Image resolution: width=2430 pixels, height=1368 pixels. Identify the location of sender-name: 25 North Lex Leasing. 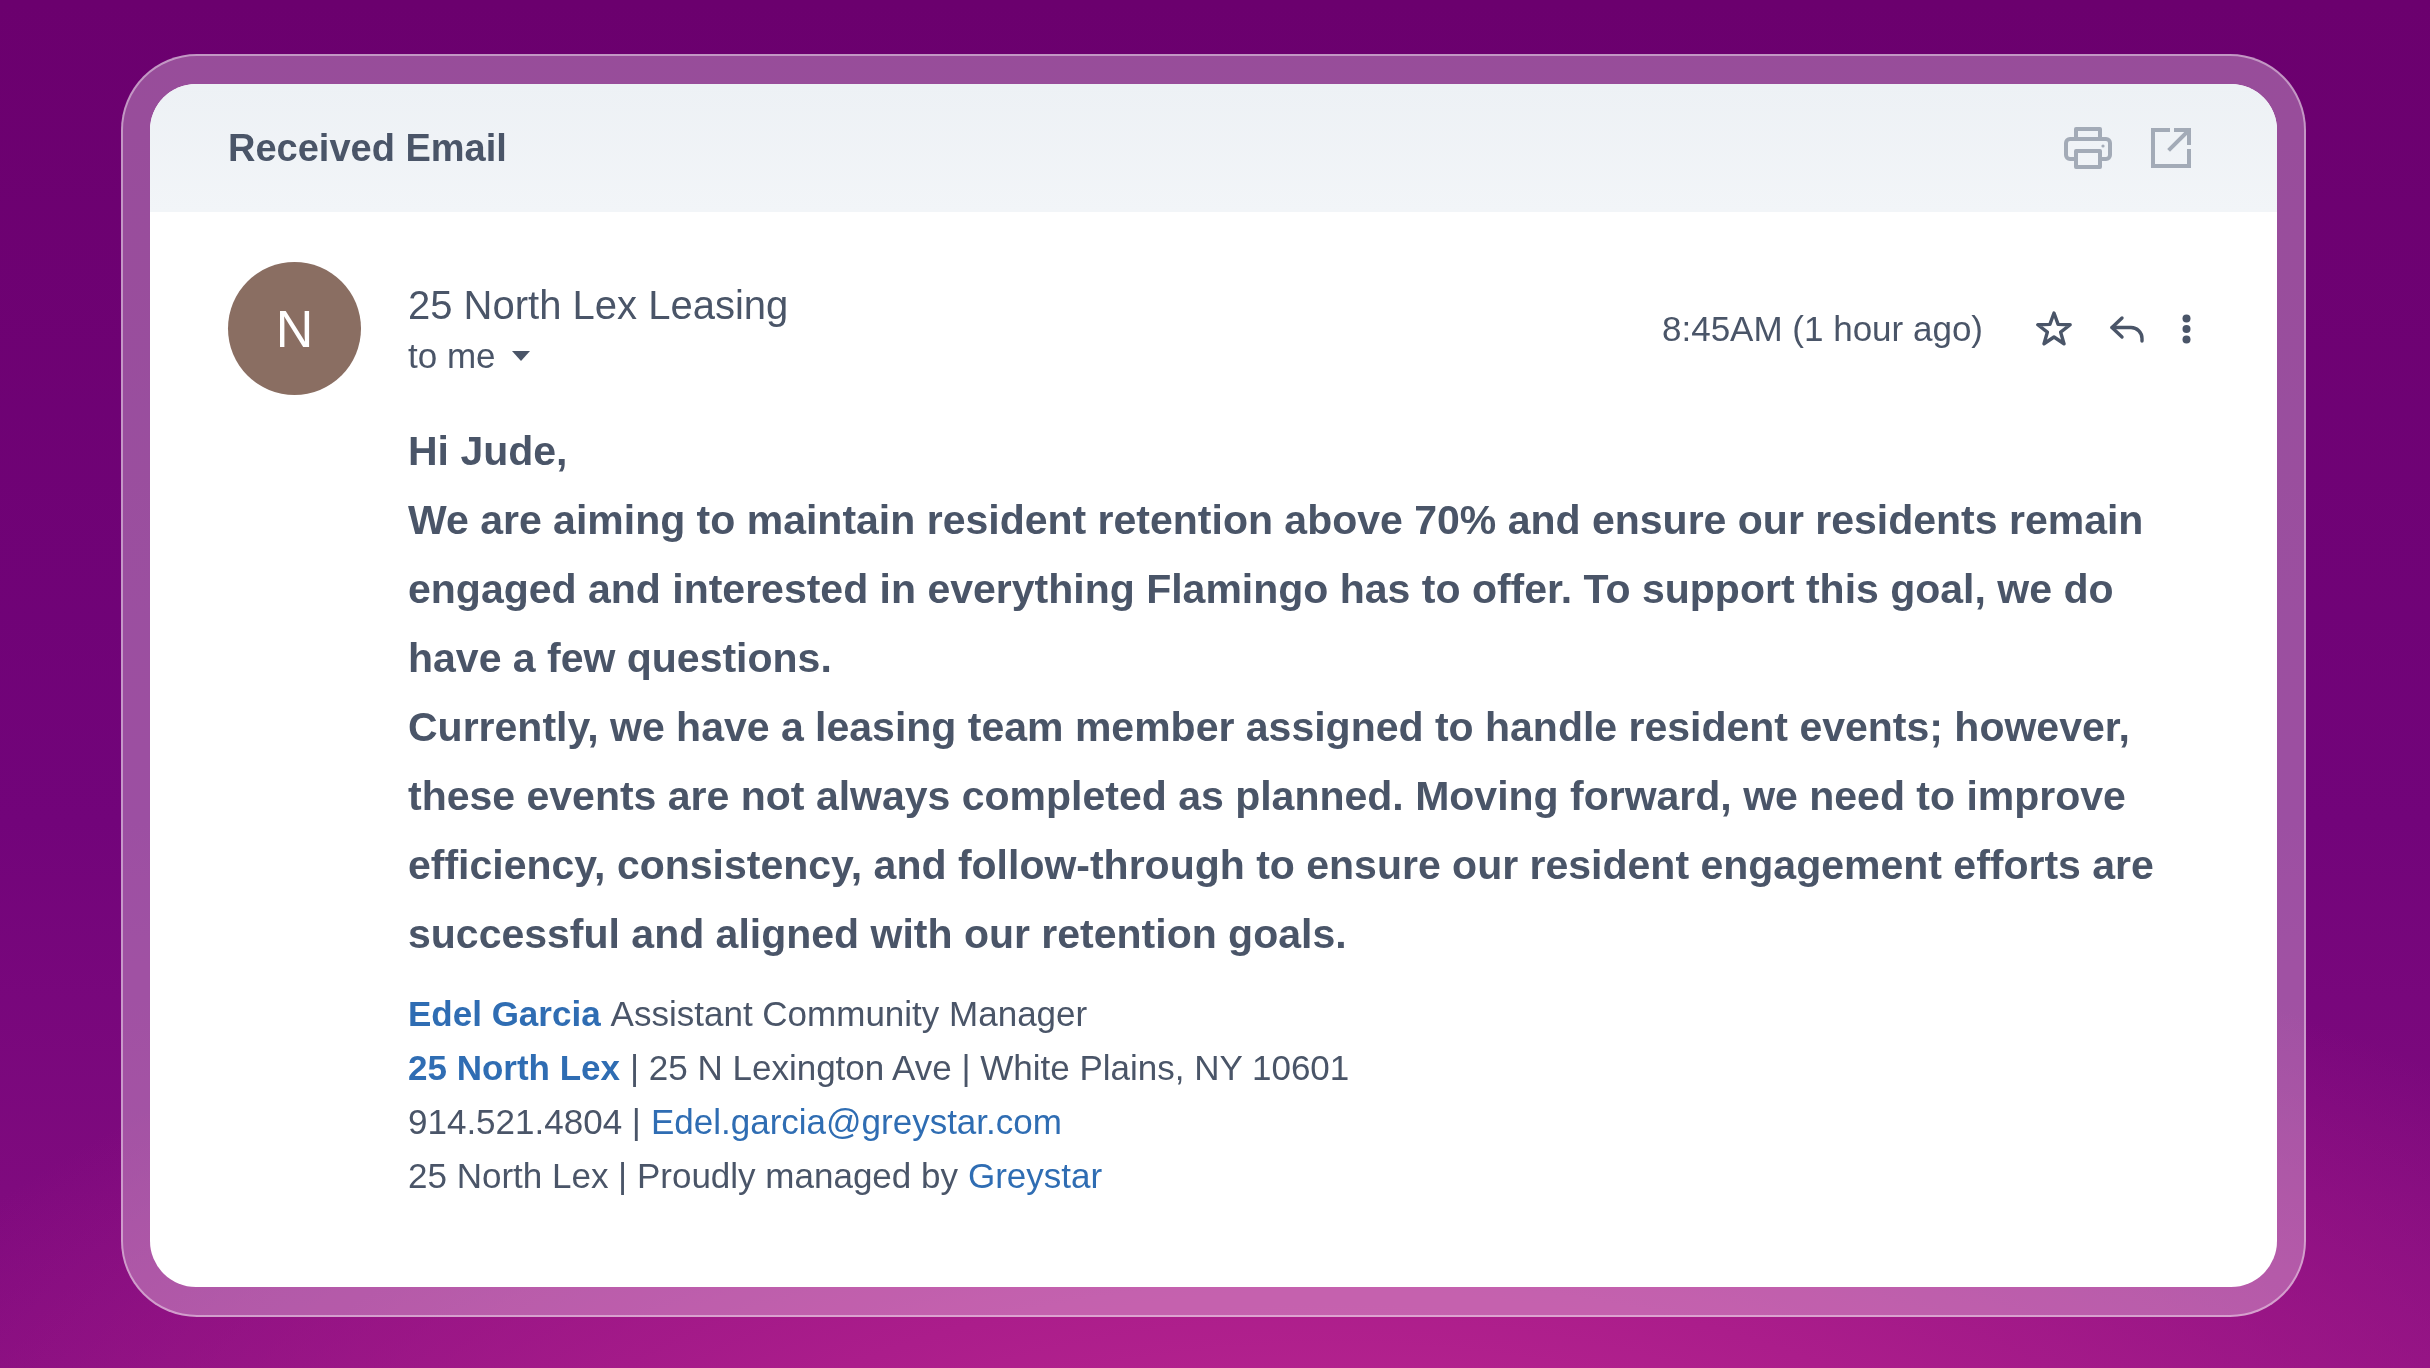
(598, 305).